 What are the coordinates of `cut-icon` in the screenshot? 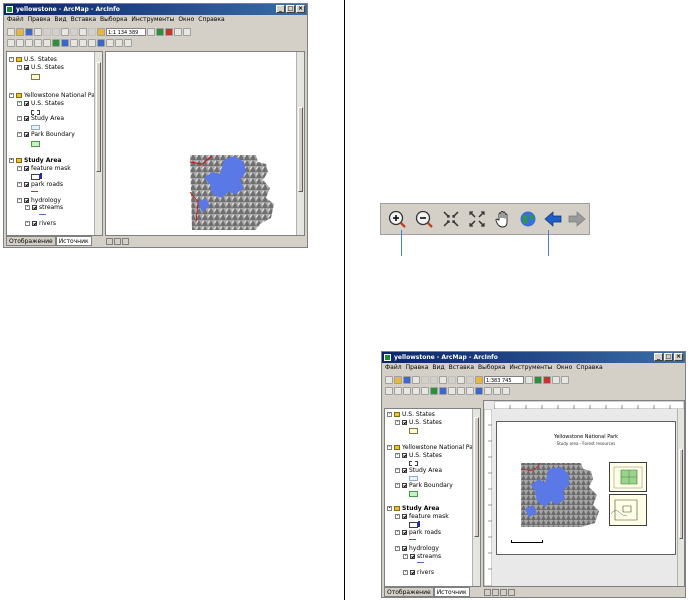 It's located at (425, 379).